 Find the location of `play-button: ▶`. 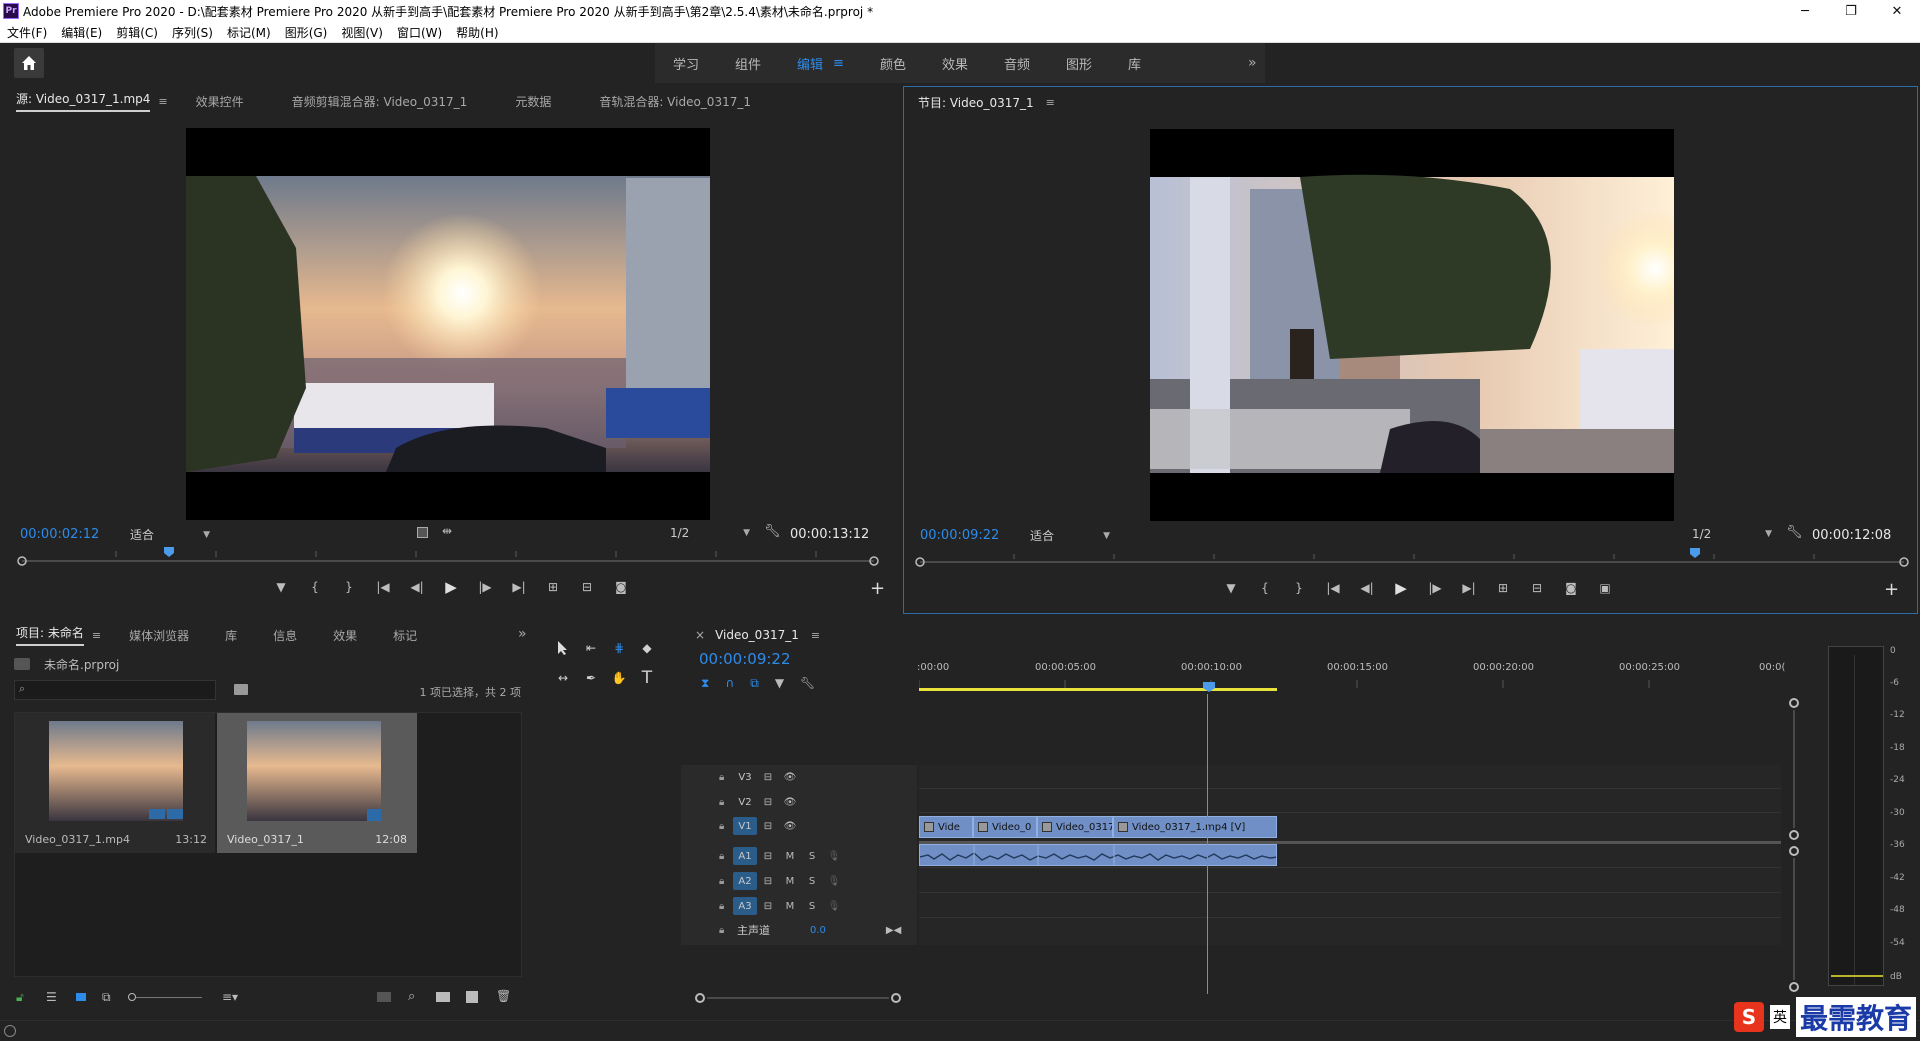

play-button: ▶ is located at coordinates (451, 587).